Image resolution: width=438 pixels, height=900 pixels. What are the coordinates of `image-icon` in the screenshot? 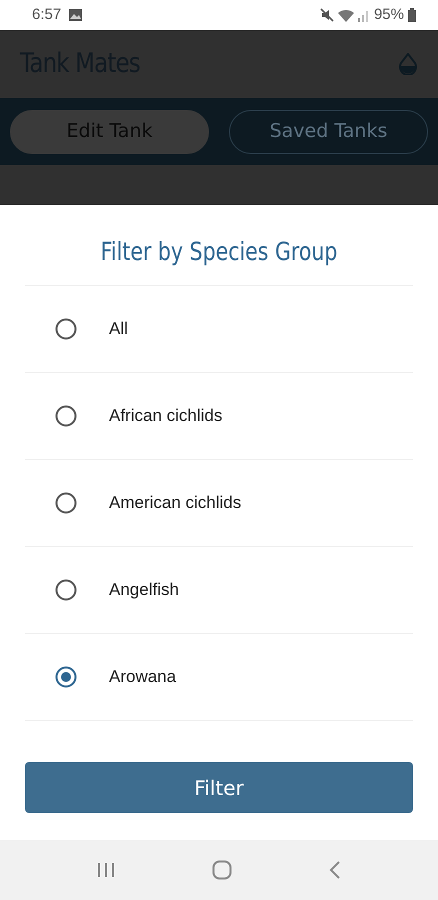 It's located at (75, 15).